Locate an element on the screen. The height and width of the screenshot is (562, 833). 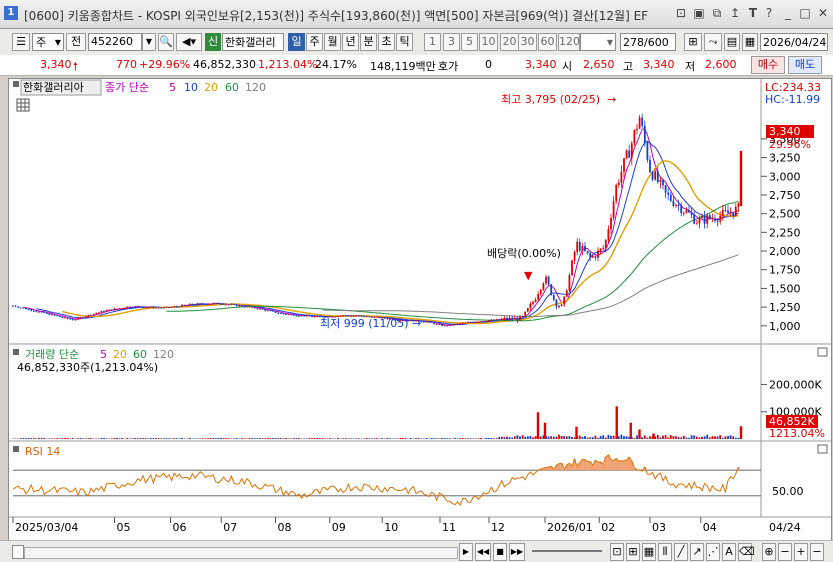
stop-button: ■ is located at coordinates (500, 552).